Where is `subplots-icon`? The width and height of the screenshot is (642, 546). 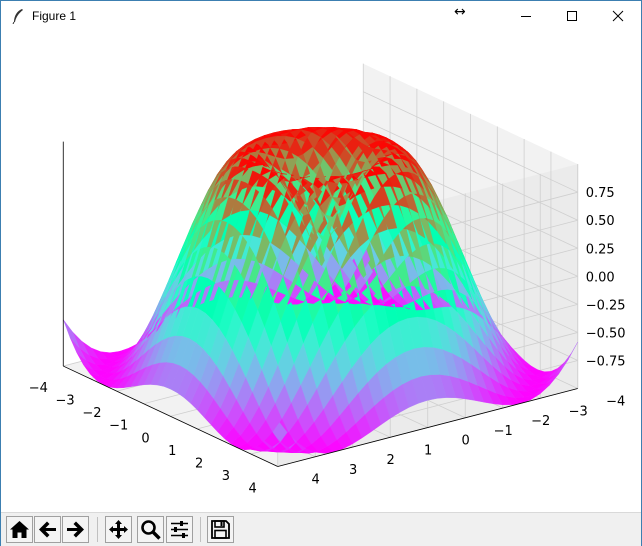 subplots-icon is located at coordinates (179, 529).